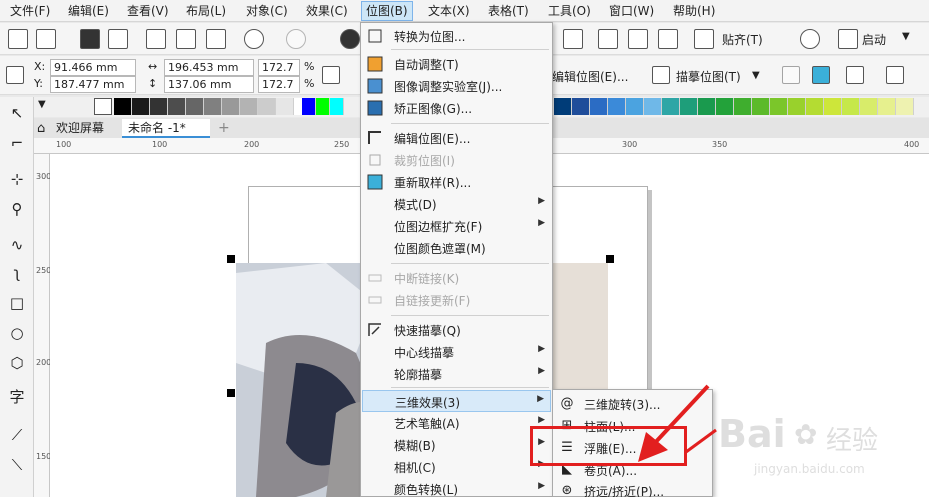  I want to click on shape-tool-icon: ⌐, so click(17, 143).